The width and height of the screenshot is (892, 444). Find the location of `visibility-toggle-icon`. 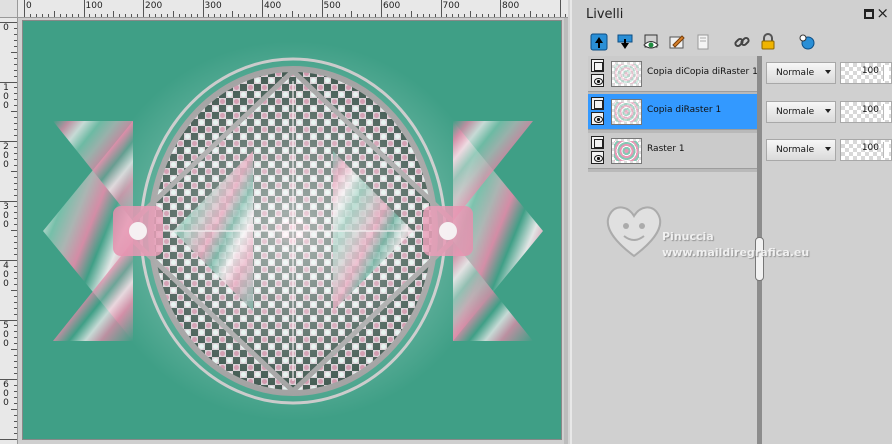

visibility-toggle-icon is located at coordinates (650, 42).